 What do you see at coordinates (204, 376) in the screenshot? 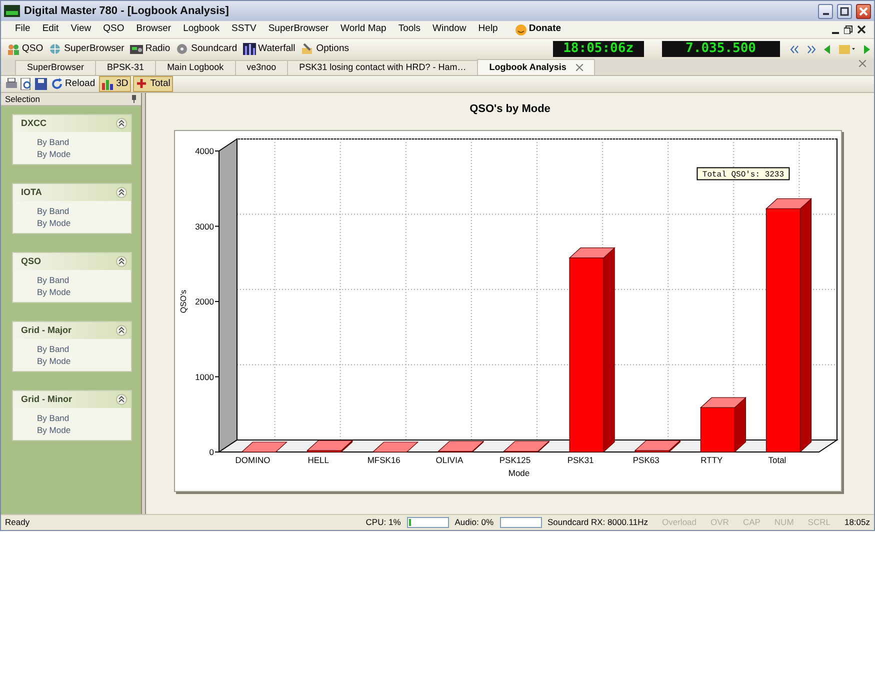
I see `tick-label: 1000` at bounding box center [204, 376].